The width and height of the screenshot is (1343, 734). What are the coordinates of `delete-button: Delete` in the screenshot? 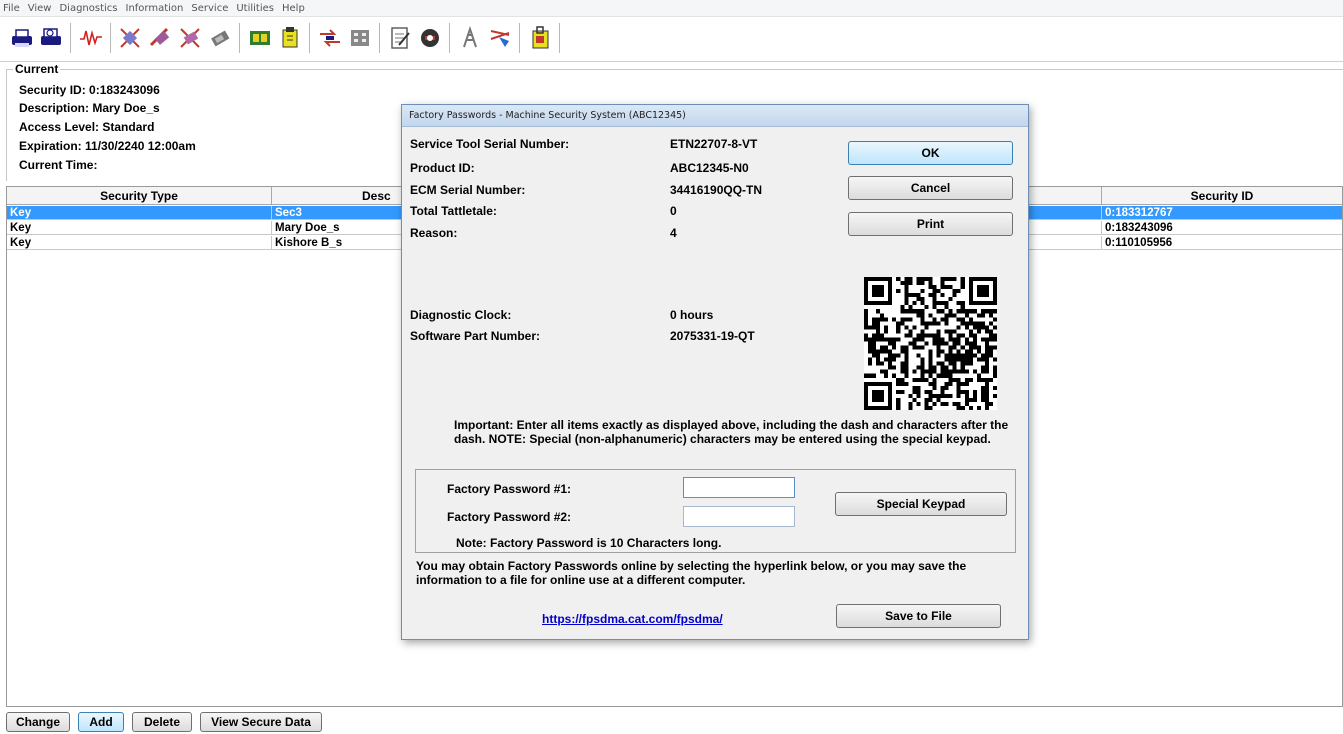 It's located at (162, 722).